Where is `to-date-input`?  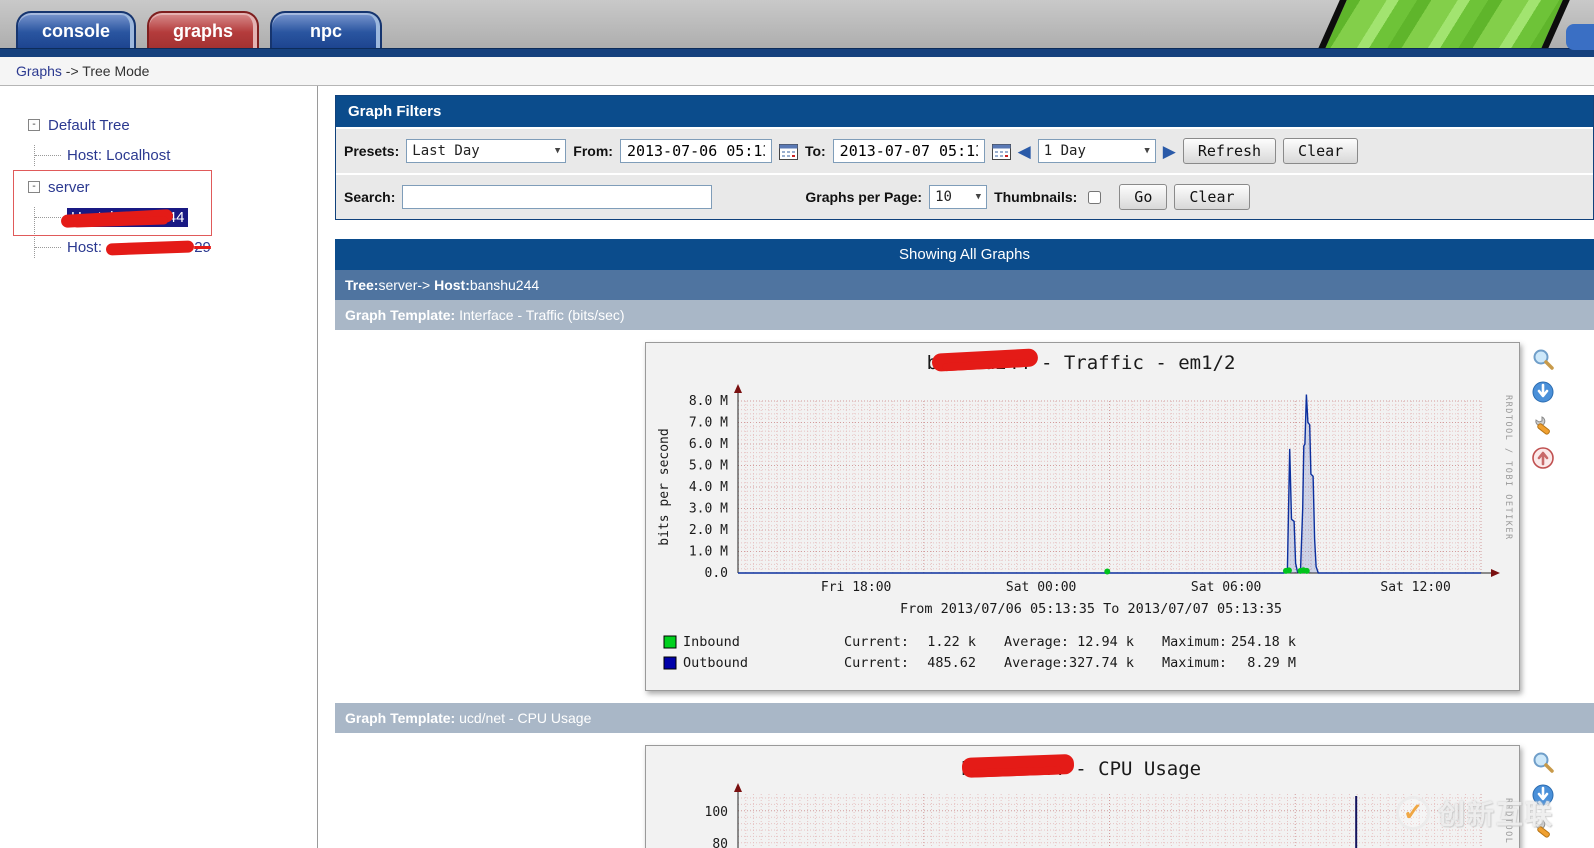
to-date-input is located at coordinates (908, 151).